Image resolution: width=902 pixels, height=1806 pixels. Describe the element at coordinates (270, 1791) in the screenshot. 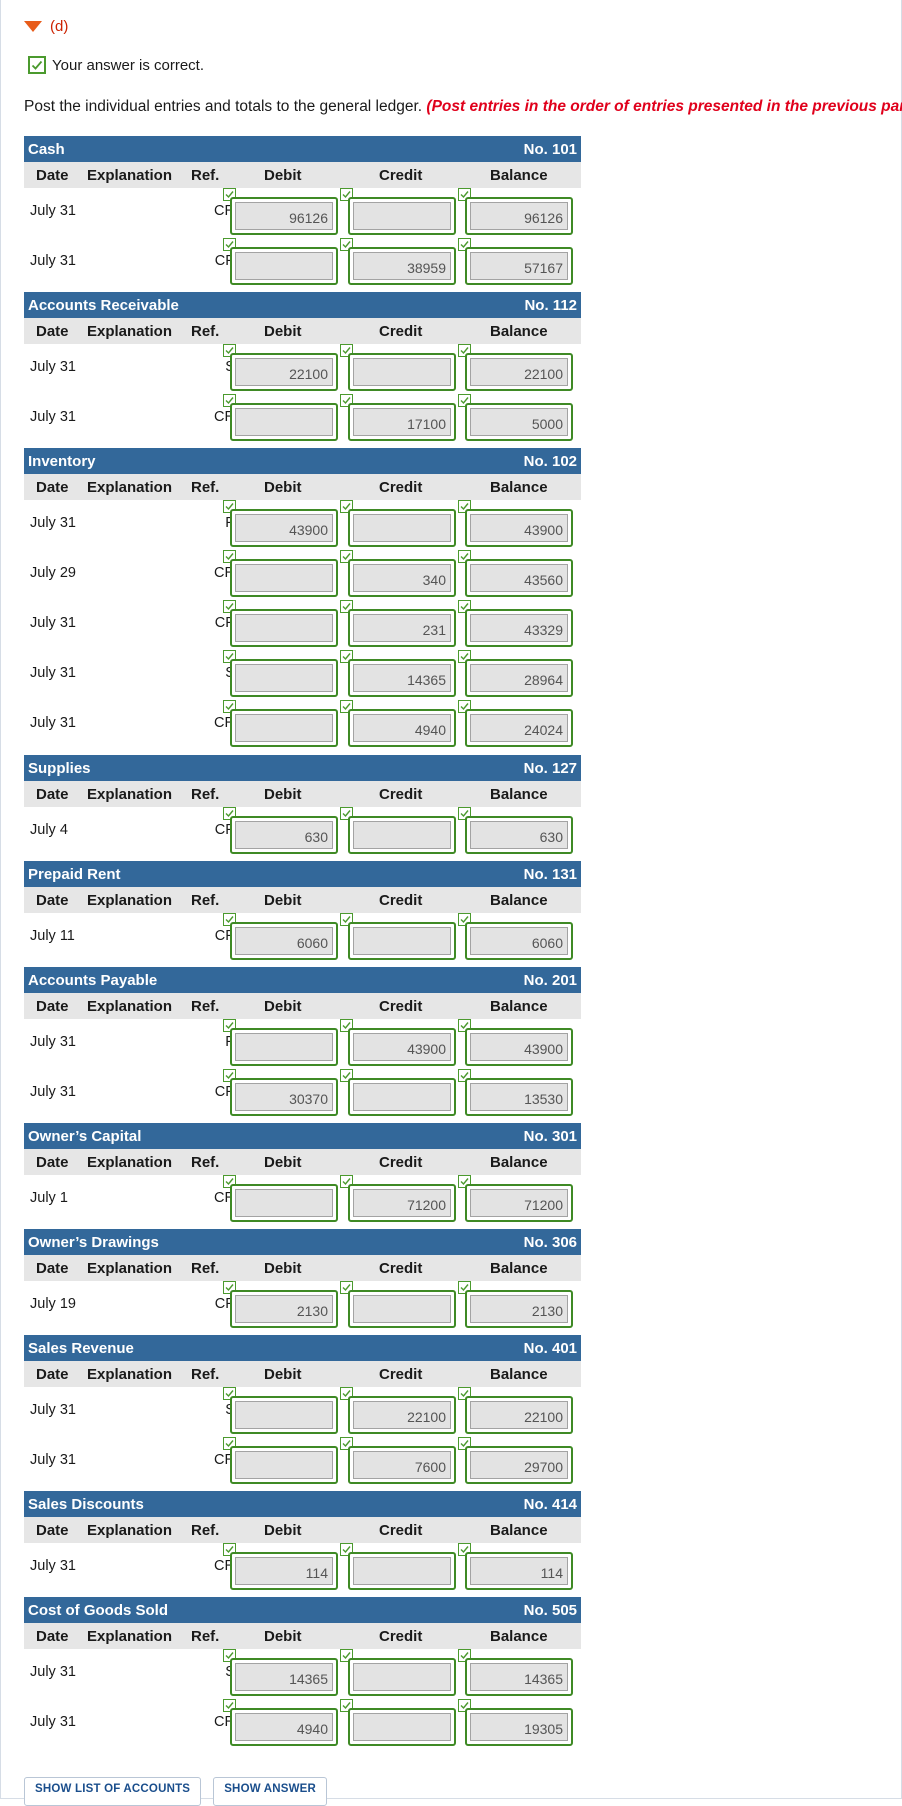

I see `show-answer-button: SHOW ANSWER` at that location.